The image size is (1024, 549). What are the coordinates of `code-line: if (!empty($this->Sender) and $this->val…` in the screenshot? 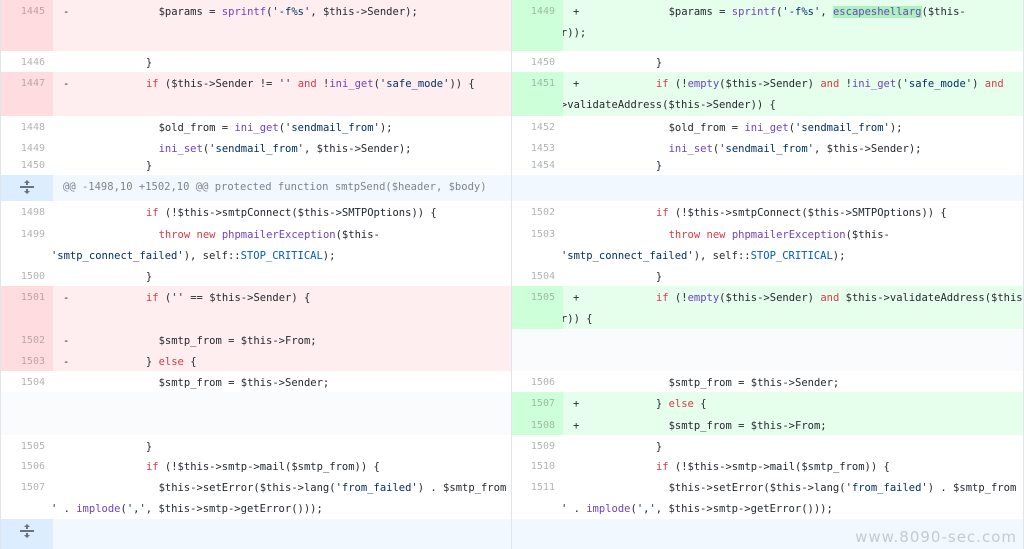 It's located at (839, 298).